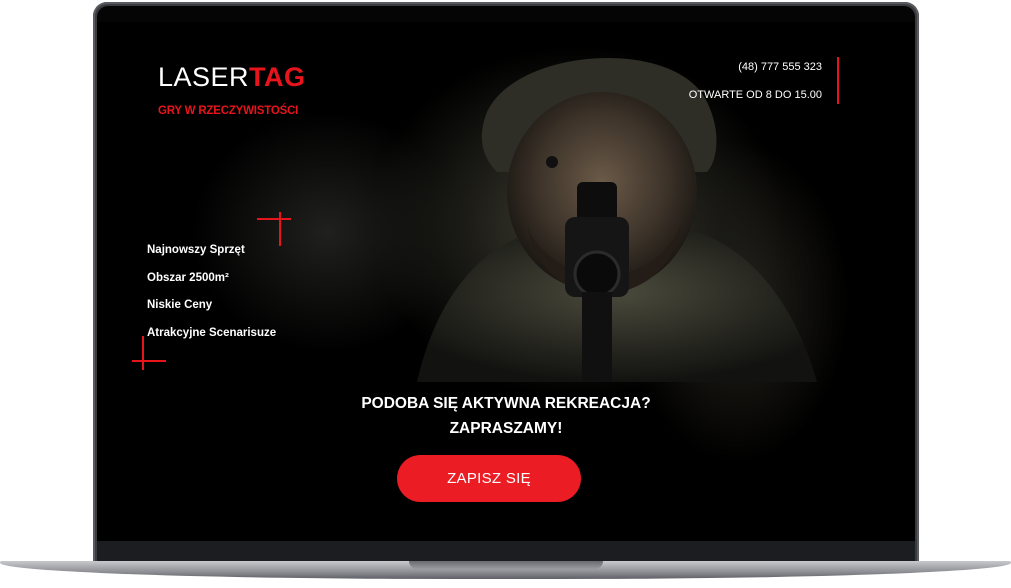 The image size is (1011, 588). What do you see at coordinates (755, 95) in the screenshot?
I see `opening-hours: OTWARTE OD 8 DO 15.00` at bounding box center [755, 95].